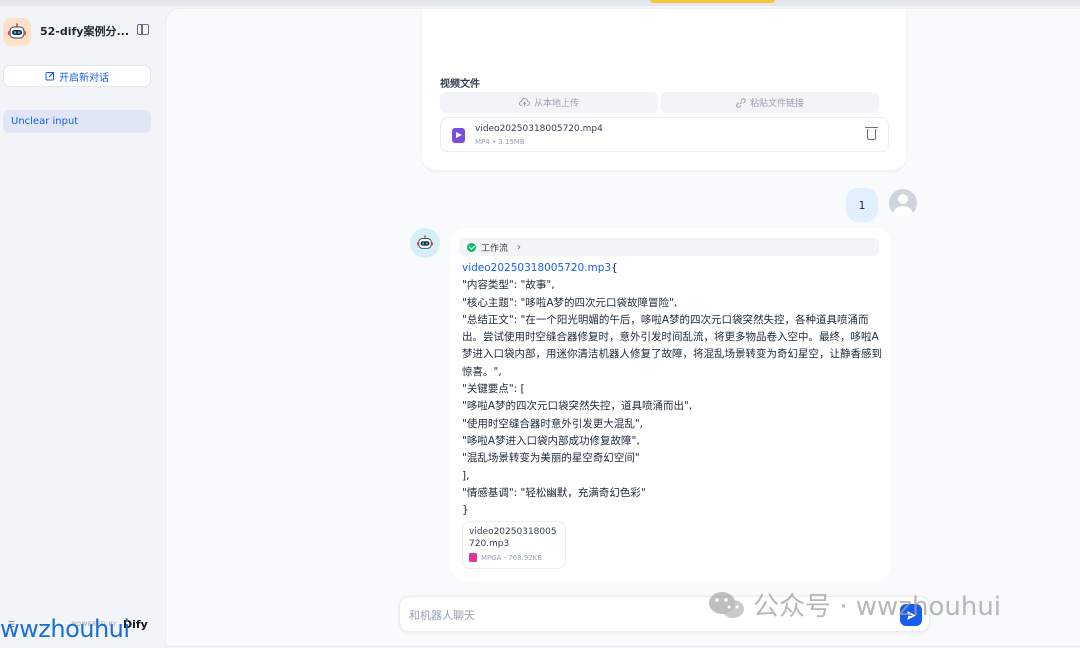  I want to click on success-check-icon, so click(471, 247).